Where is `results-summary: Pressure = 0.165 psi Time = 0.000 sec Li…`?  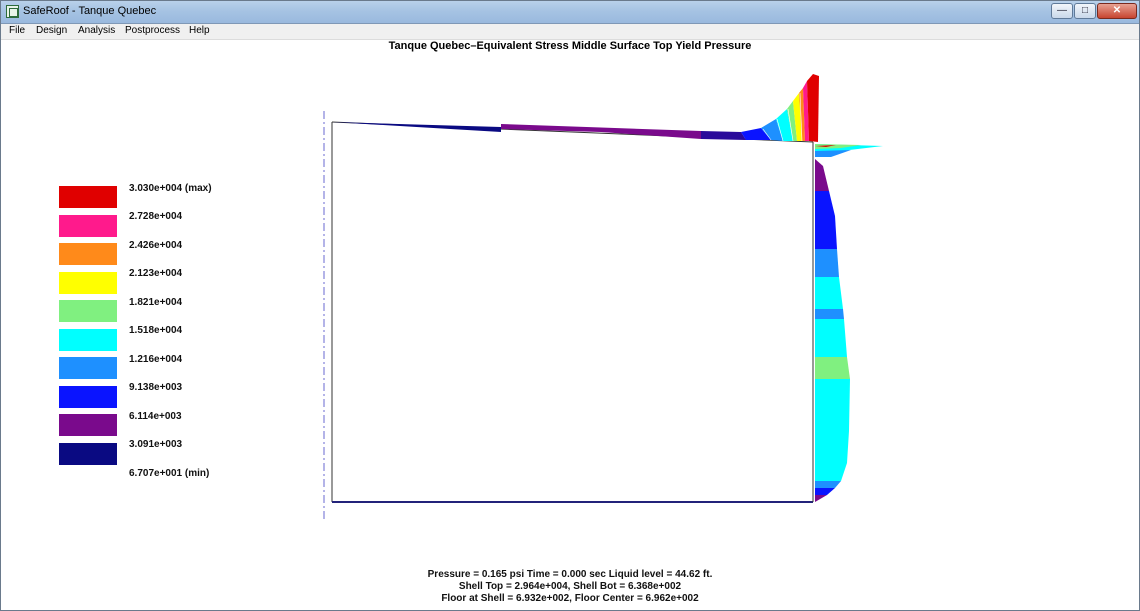
results-summary: Pressure = 0.165 psi Time = 0.000 sec Li… is located at coordinates (570, 587).